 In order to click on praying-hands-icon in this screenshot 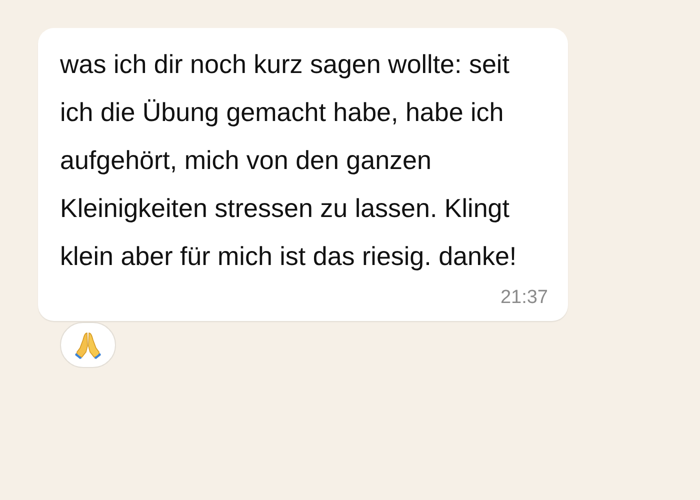, I will do `click(88, 345)`.